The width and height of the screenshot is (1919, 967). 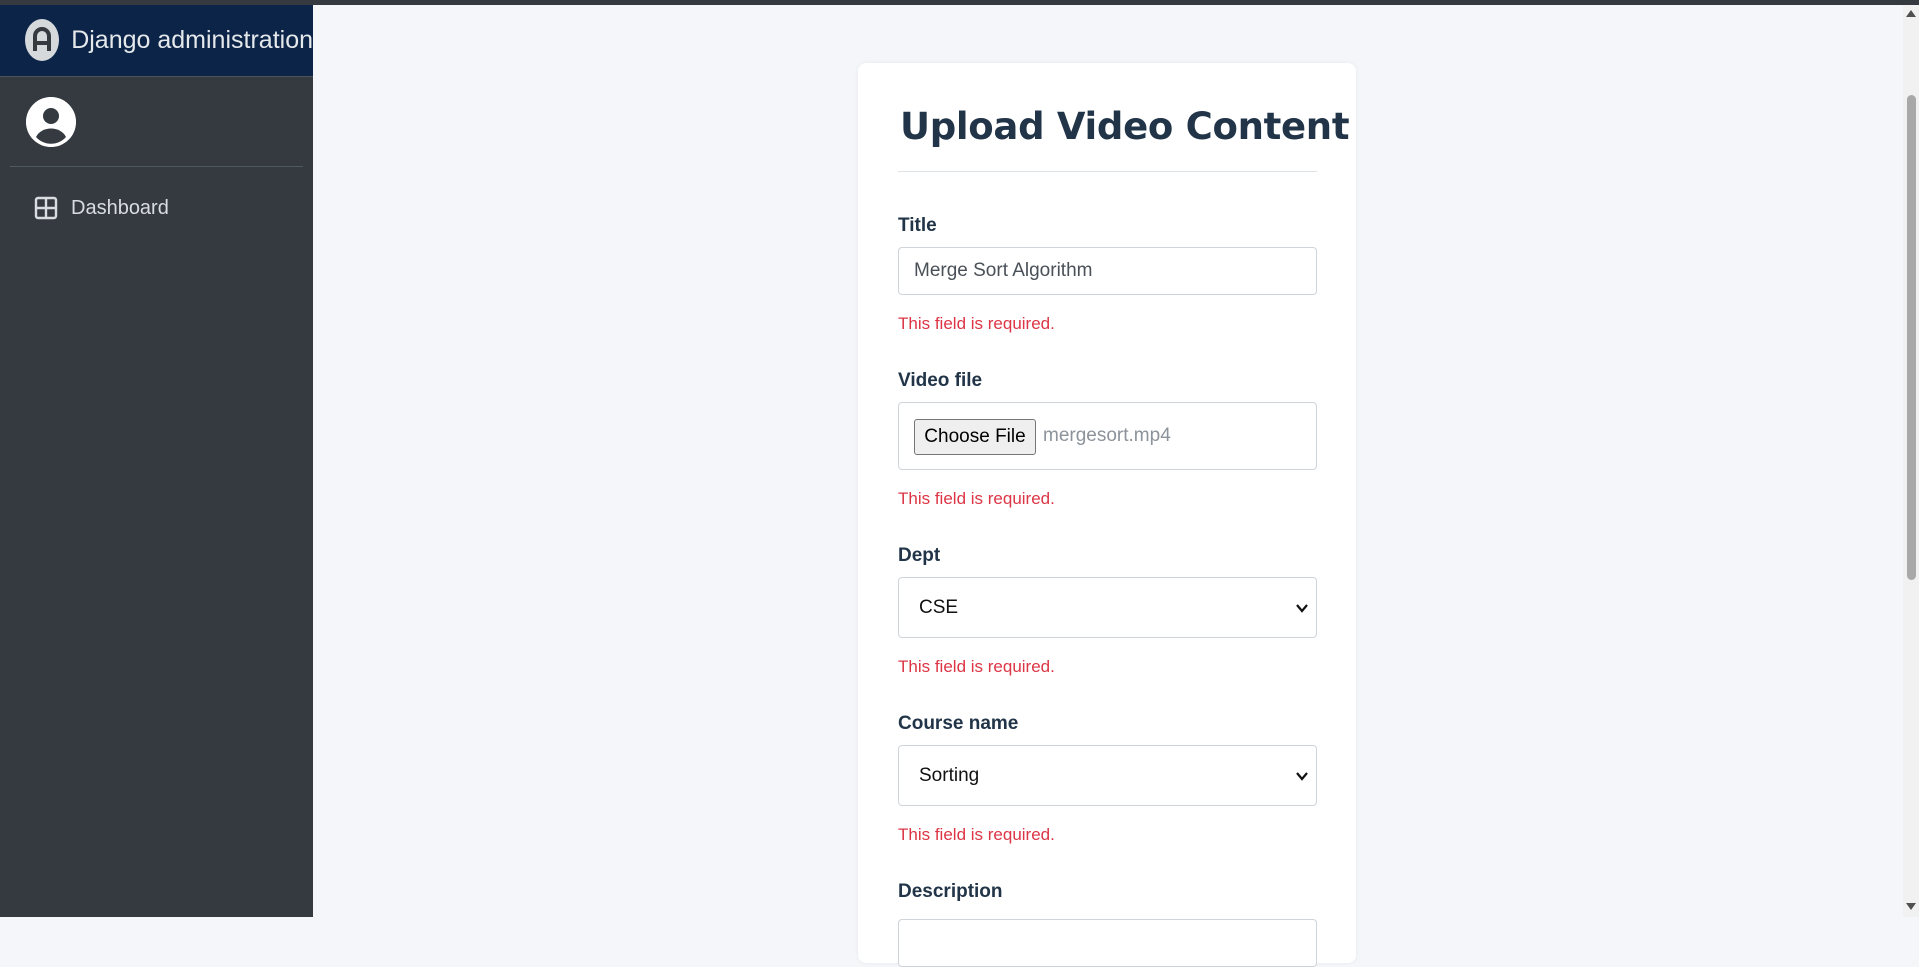 I want to click on admin-logo-icon, so click(x=42, y=40).